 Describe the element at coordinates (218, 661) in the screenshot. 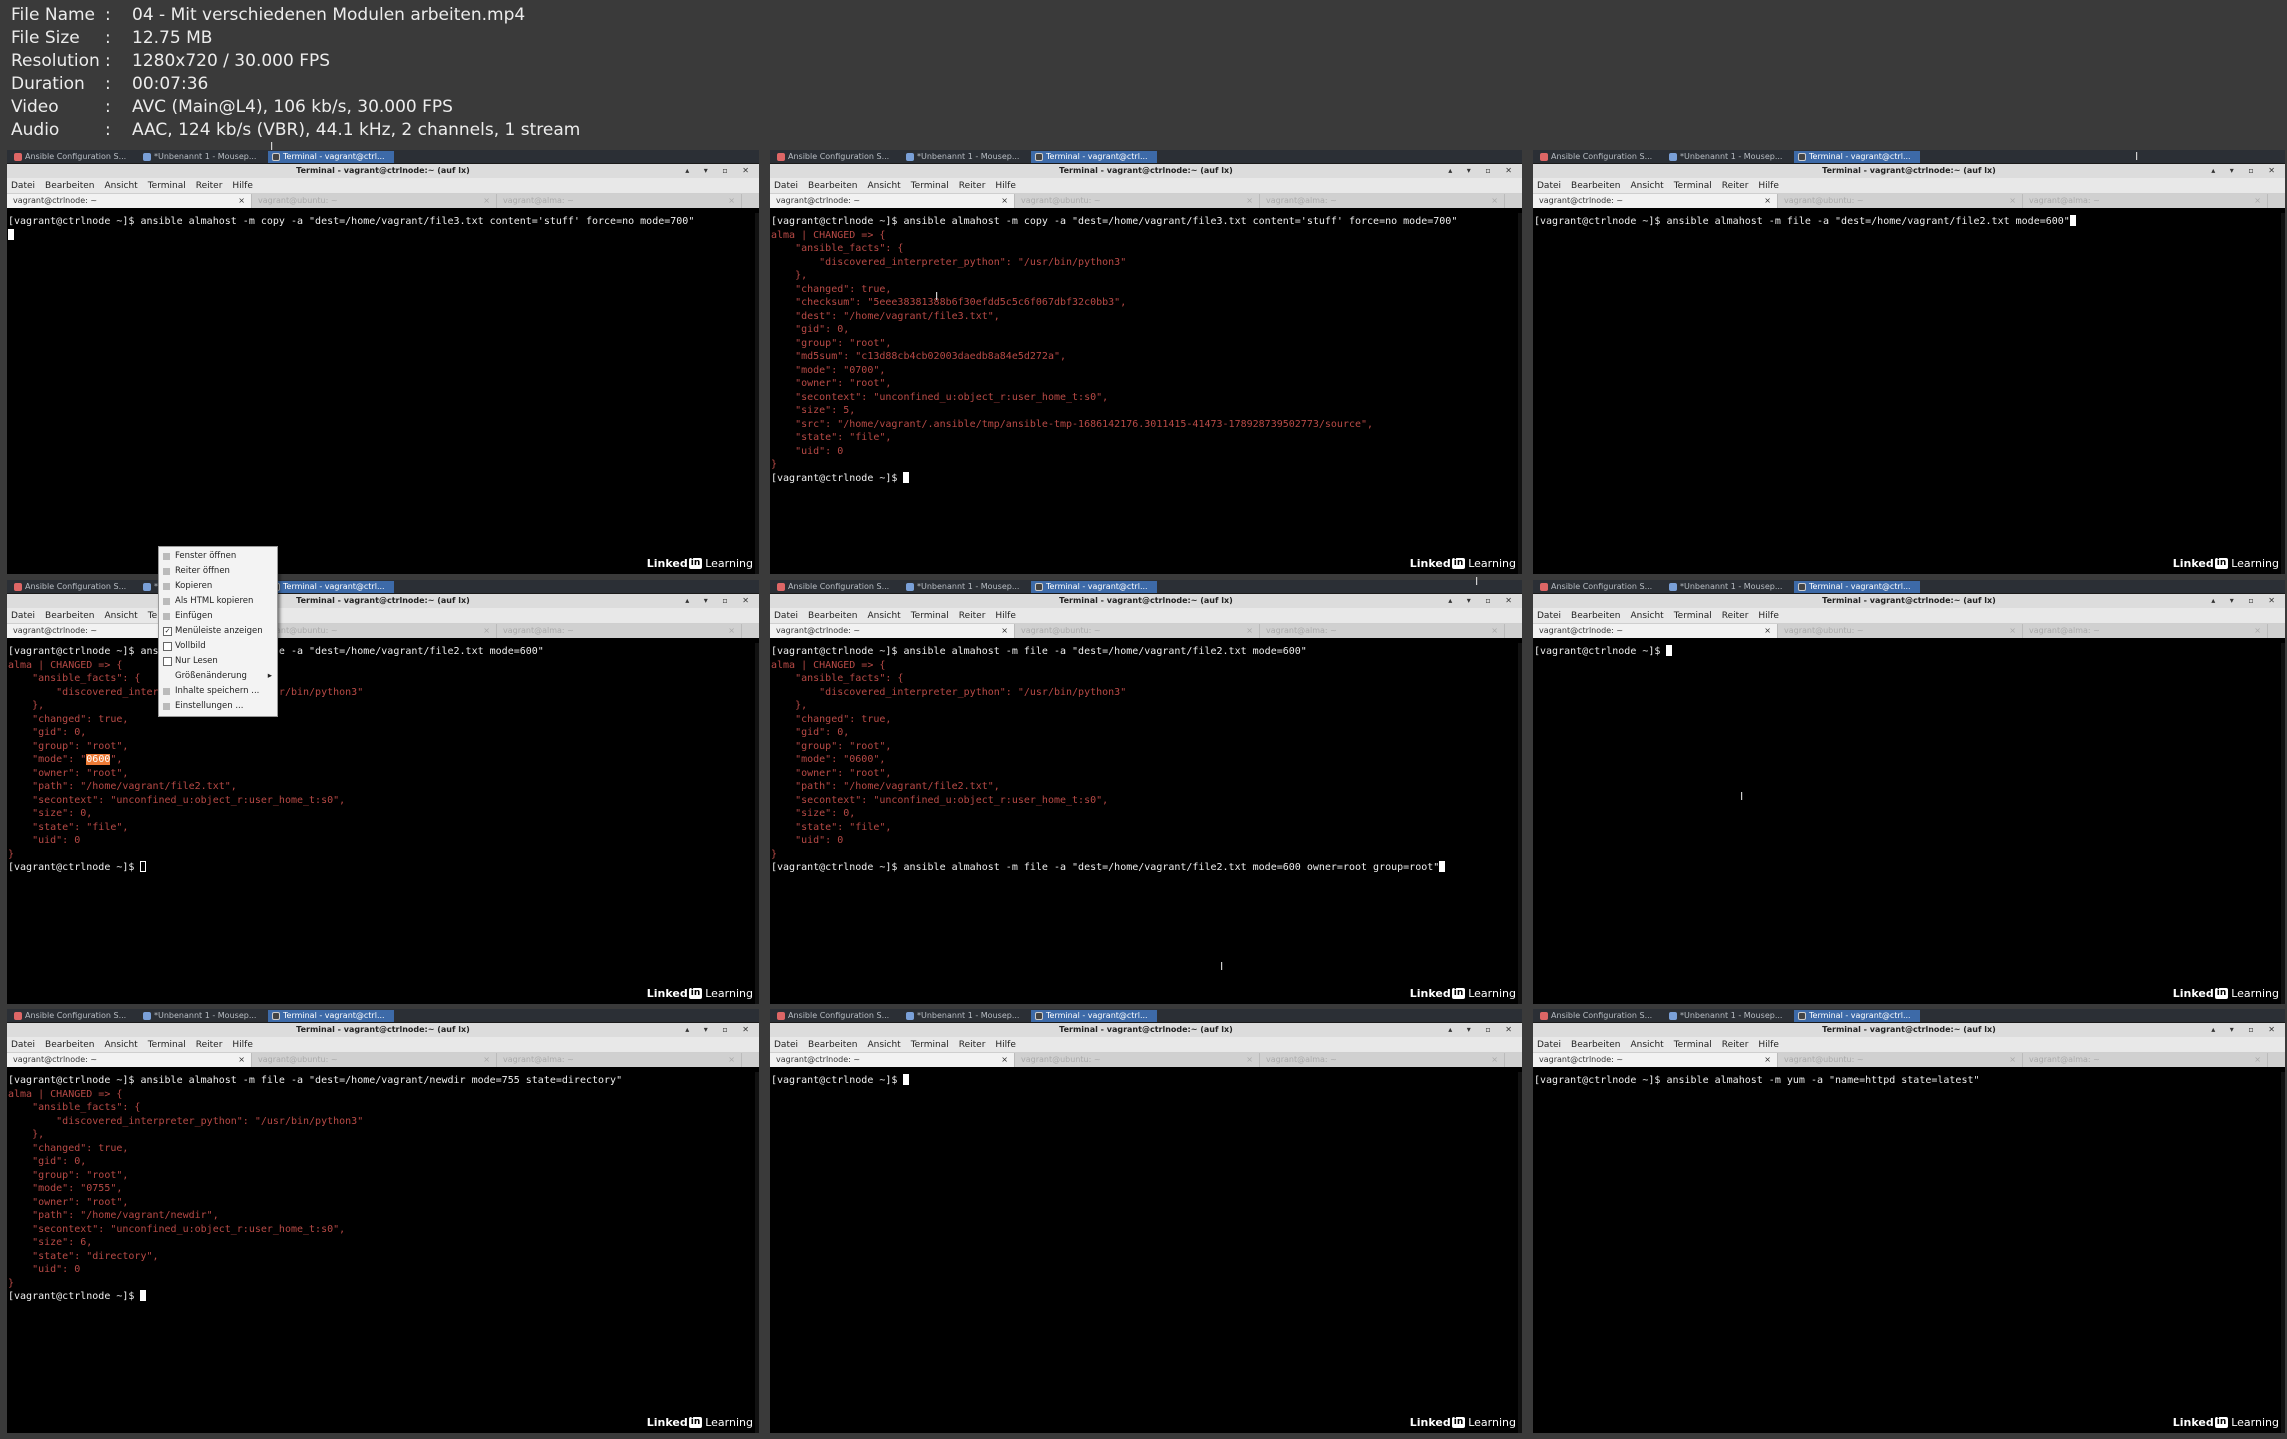

I see `context-menu-item: Nur Lesen` at that location.